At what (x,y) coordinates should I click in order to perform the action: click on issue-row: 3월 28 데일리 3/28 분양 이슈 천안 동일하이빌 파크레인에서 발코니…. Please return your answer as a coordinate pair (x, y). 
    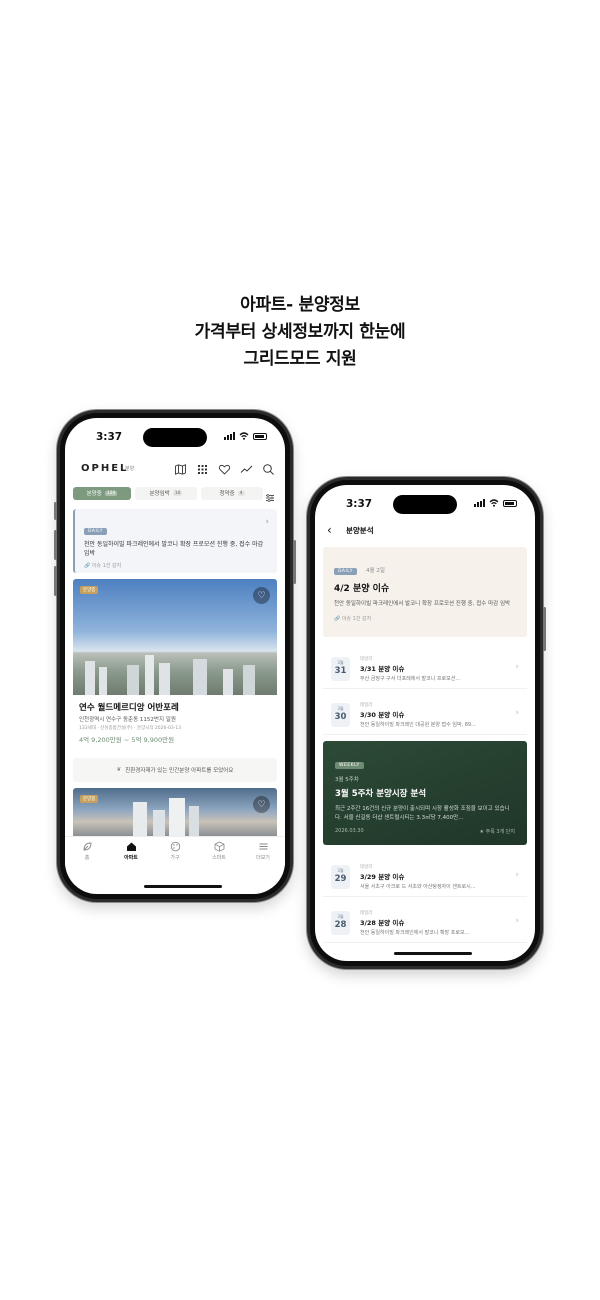
    Looking at the image, I should click on (425, 923).